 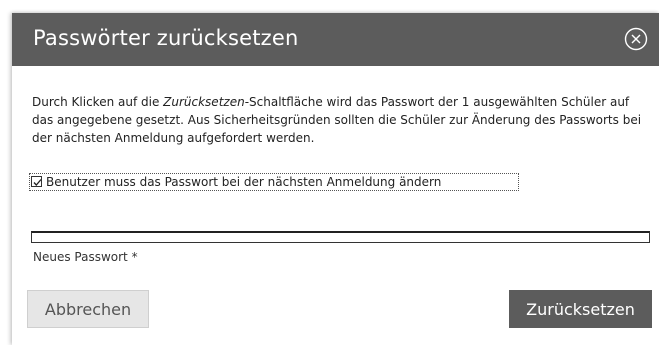 I want to click on checkbox-box, so click(x=36, y=181).